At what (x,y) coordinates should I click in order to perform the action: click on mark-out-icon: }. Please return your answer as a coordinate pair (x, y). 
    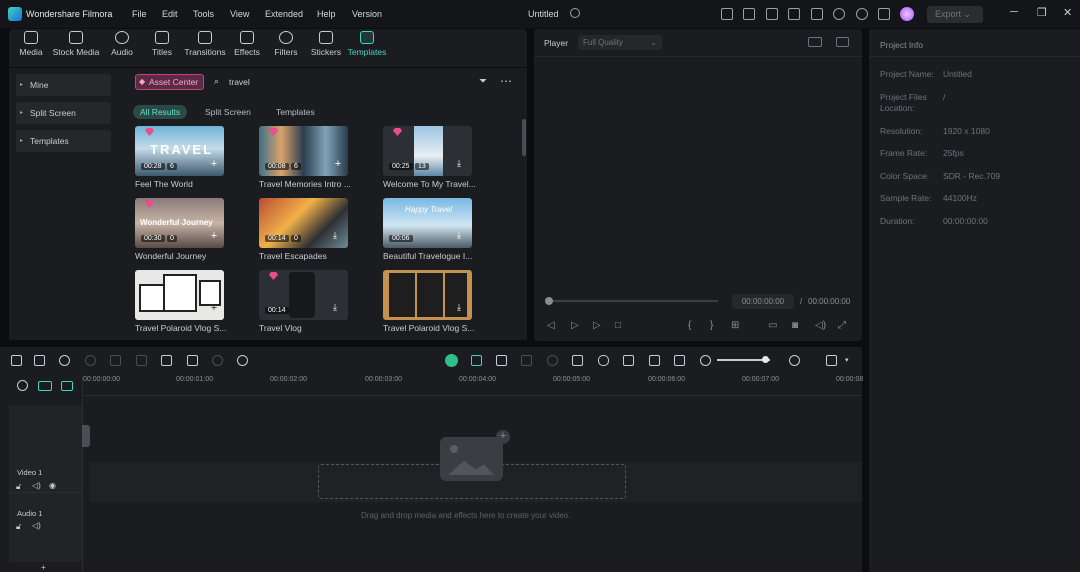
    Looking at the image, I should click on (711, 325).